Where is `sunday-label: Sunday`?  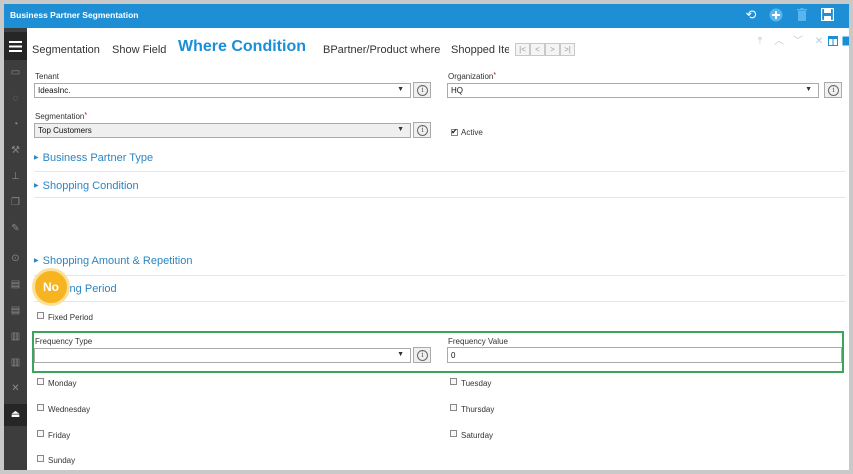 sunday-label: Sunday is located at coordinates (62, 460).